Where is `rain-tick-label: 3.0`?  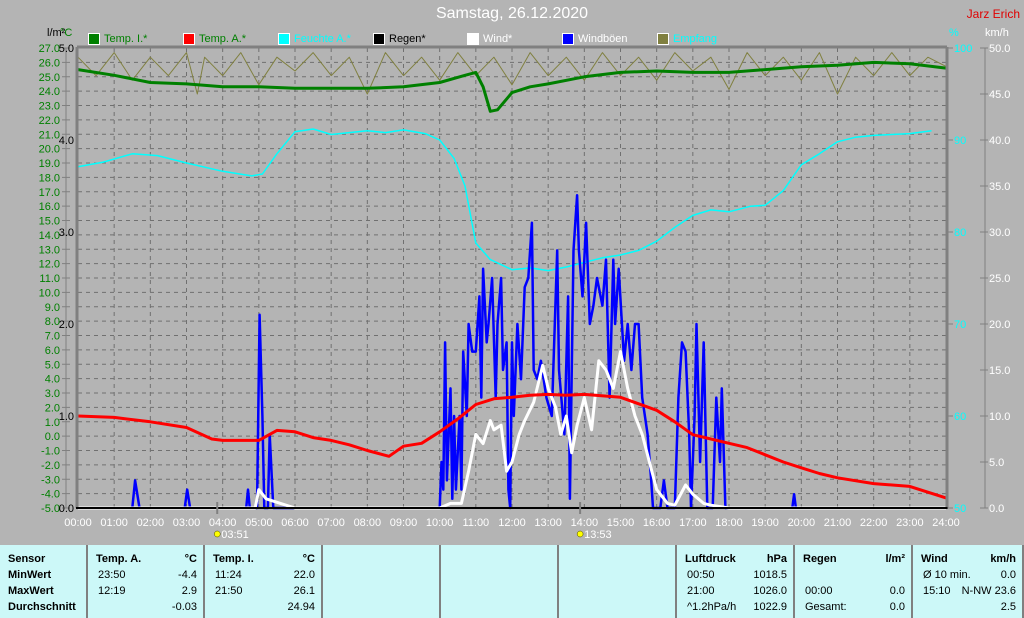
rain-tick-label: 3.0 is located at coordinates (66, 233).